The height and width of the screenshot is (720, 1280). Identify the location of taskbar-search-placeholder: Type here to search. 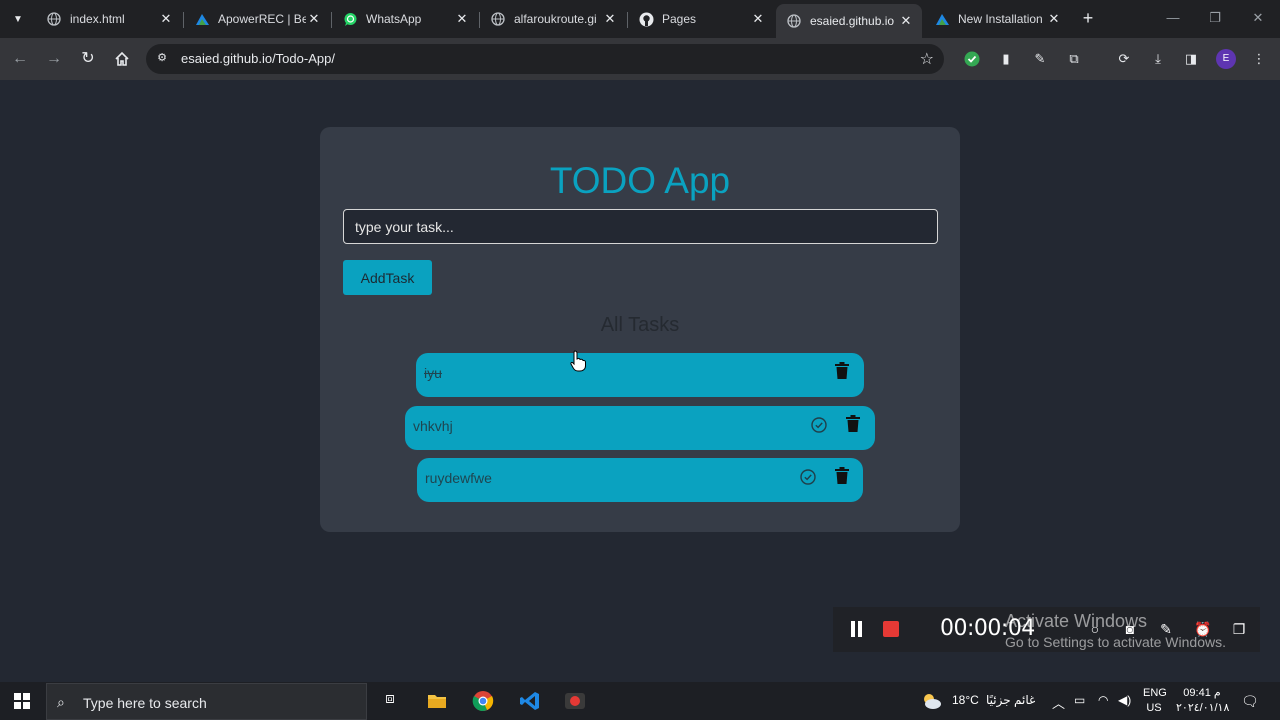
(145, 703).